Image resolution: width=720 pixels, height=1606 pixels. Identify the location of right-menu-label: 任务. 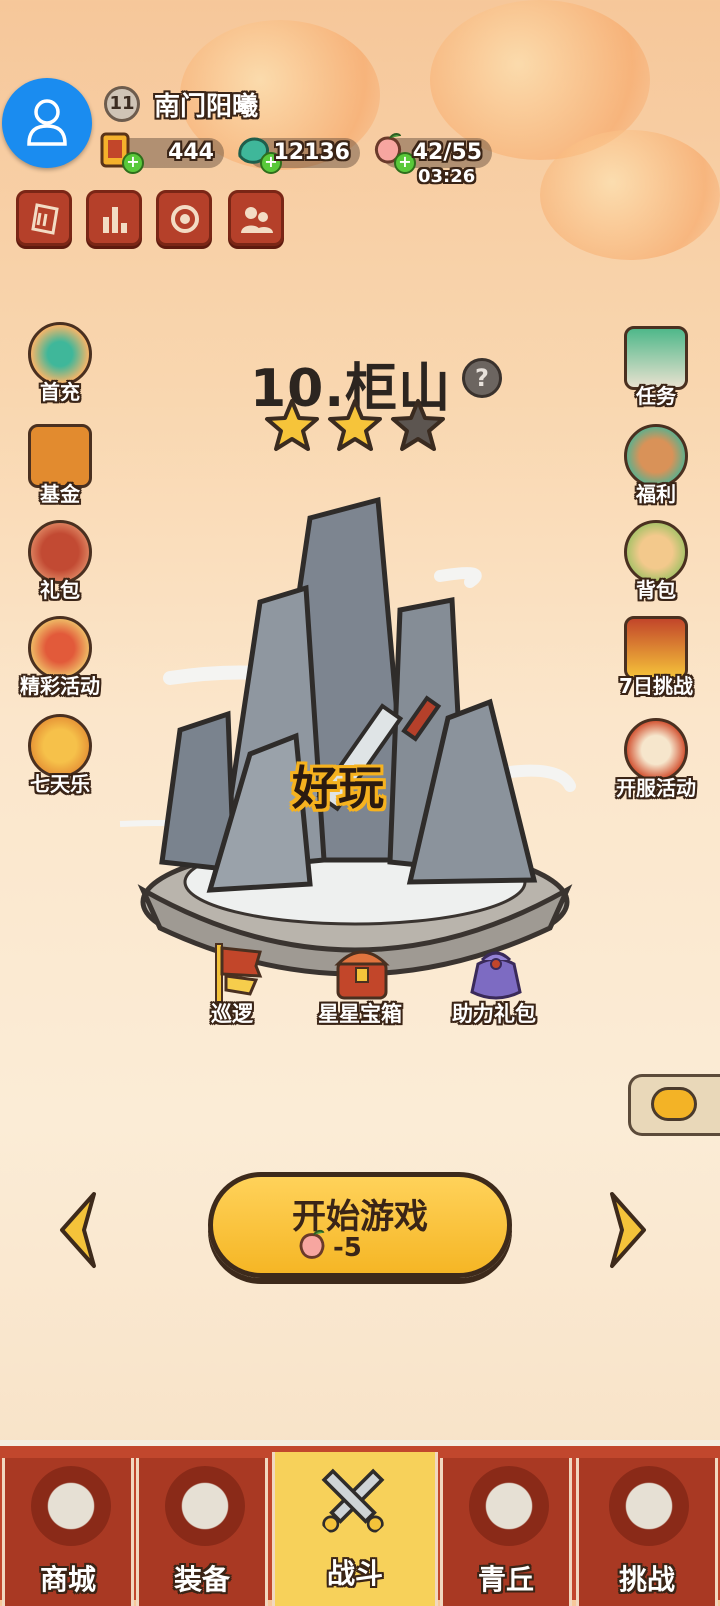
(656, 396).